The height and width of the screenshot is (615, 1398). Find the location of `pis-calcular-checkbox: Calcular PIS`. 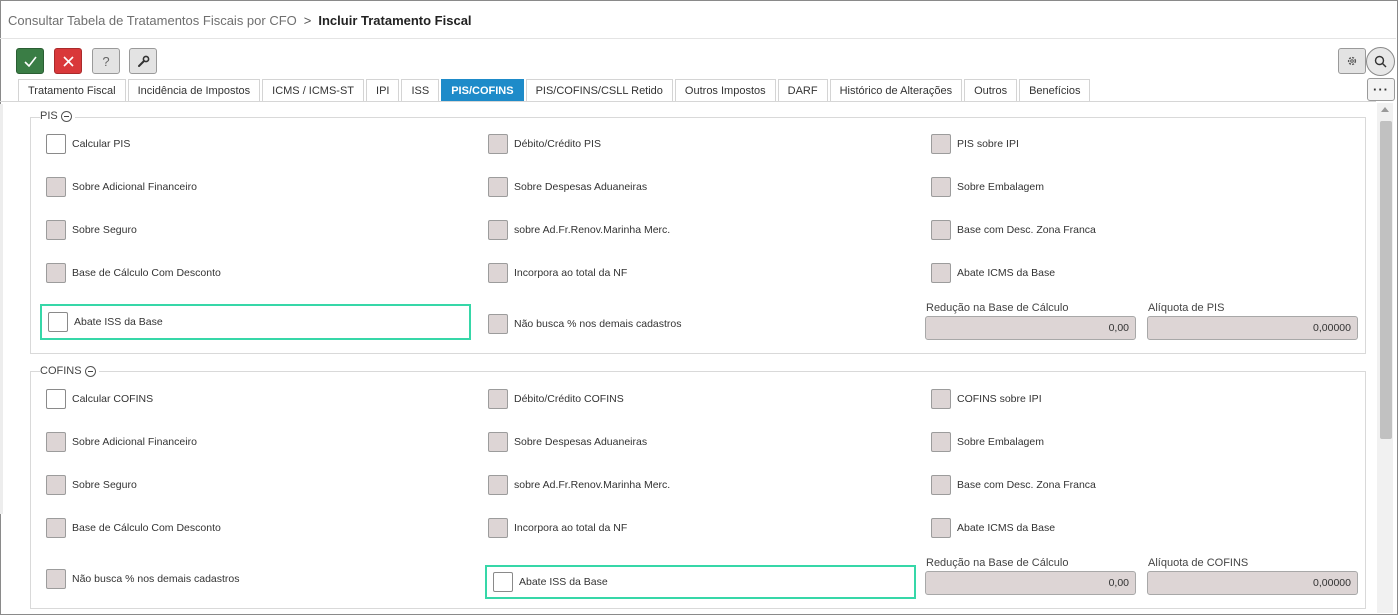

pis-calcular-checkbox: Calcular PIS is located at coordinates (88, 144).